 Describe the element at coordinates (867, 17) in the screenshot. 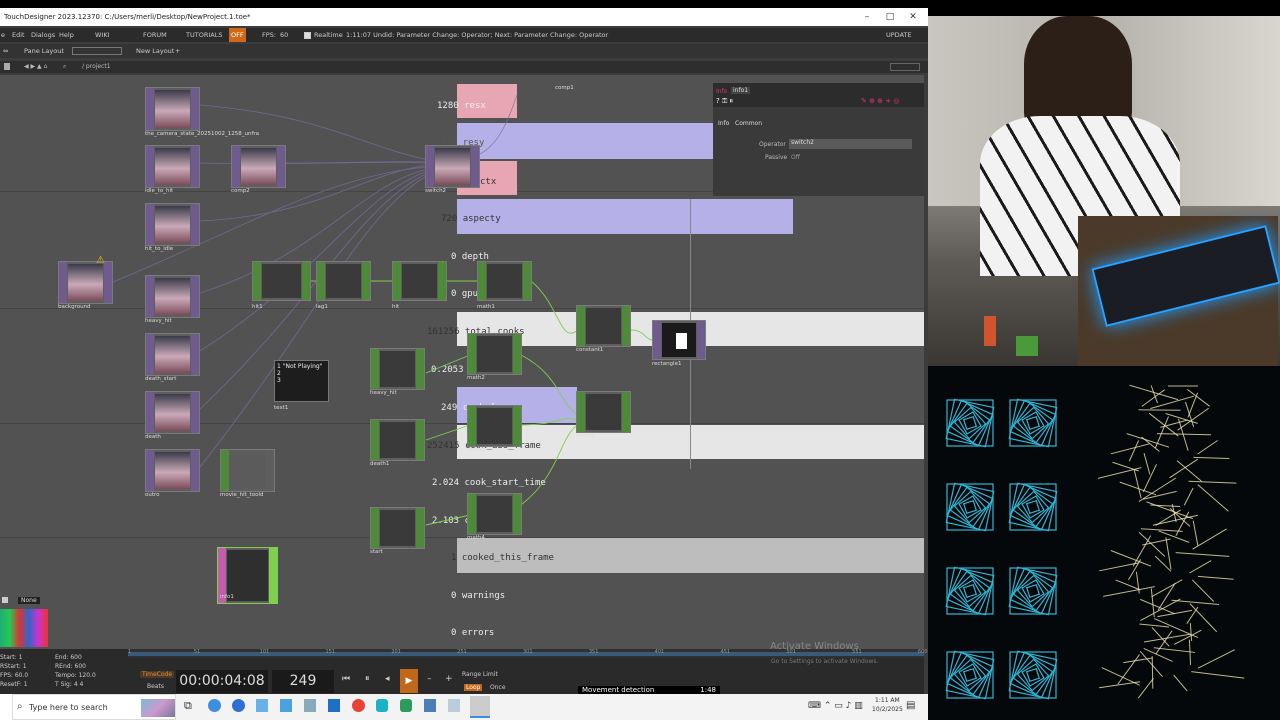

I see `minimize-button: –` at that location.